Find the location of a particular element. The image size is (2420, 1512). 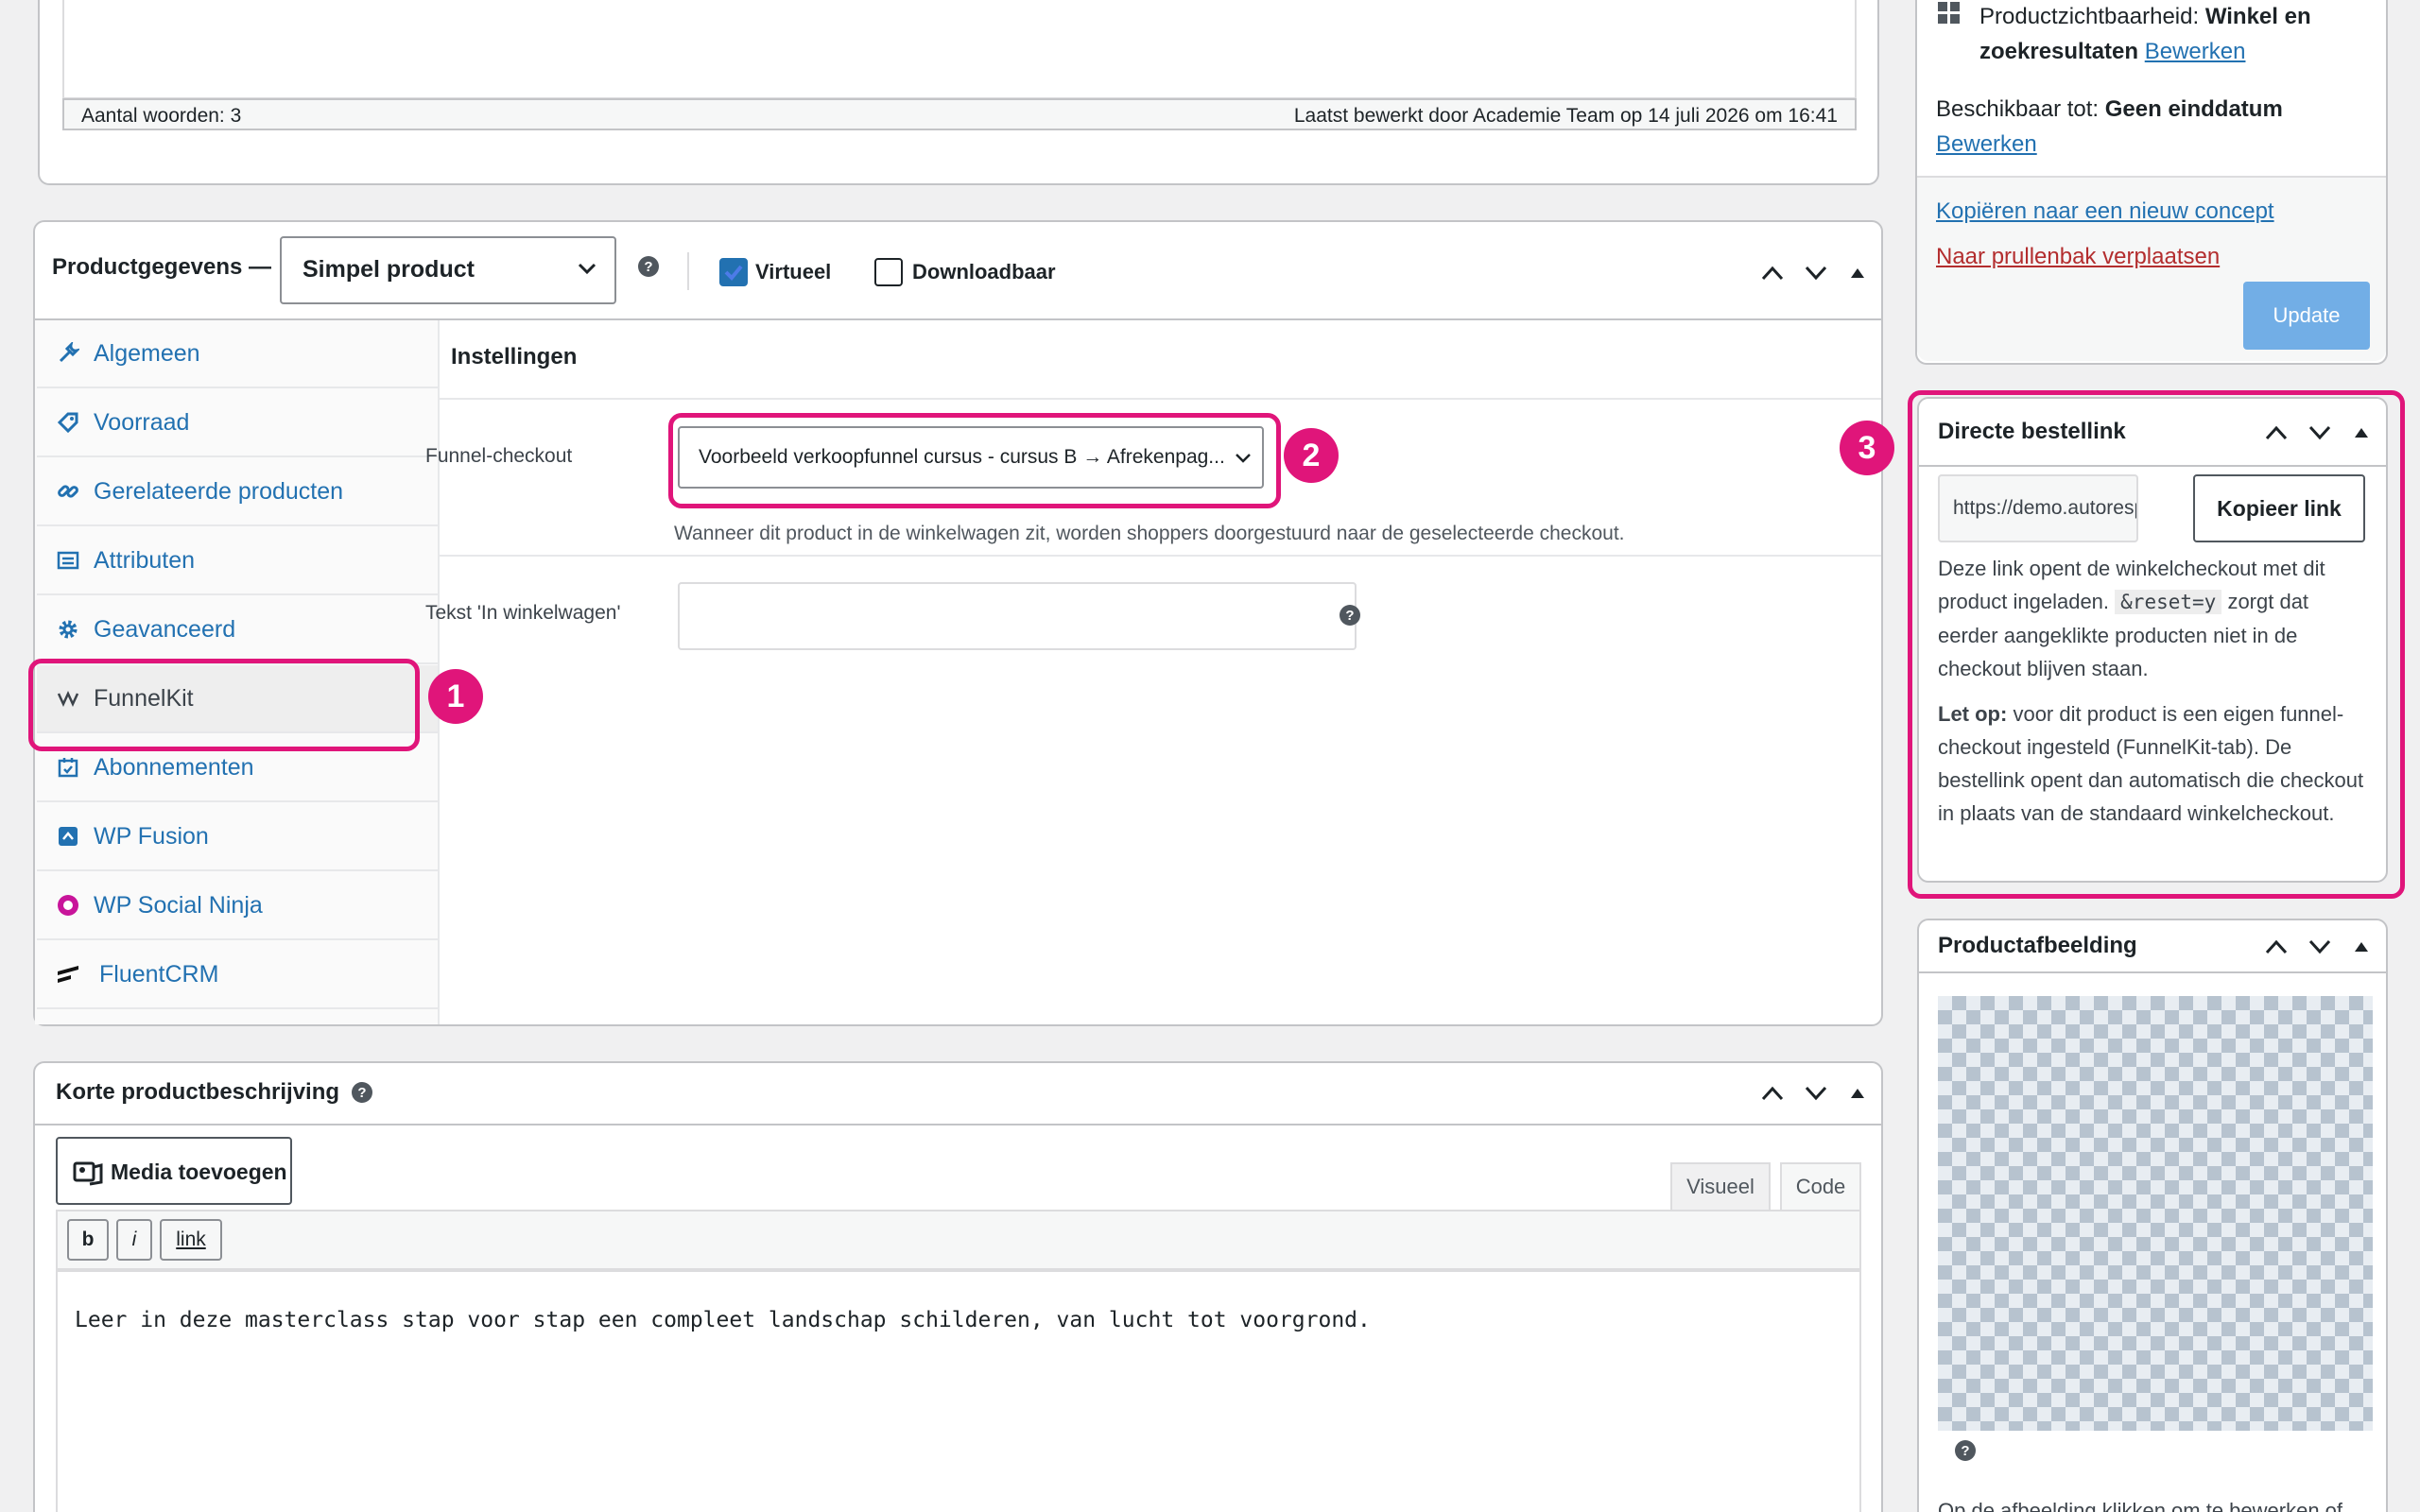

wrench-icon is located at coordinates (68, 353).